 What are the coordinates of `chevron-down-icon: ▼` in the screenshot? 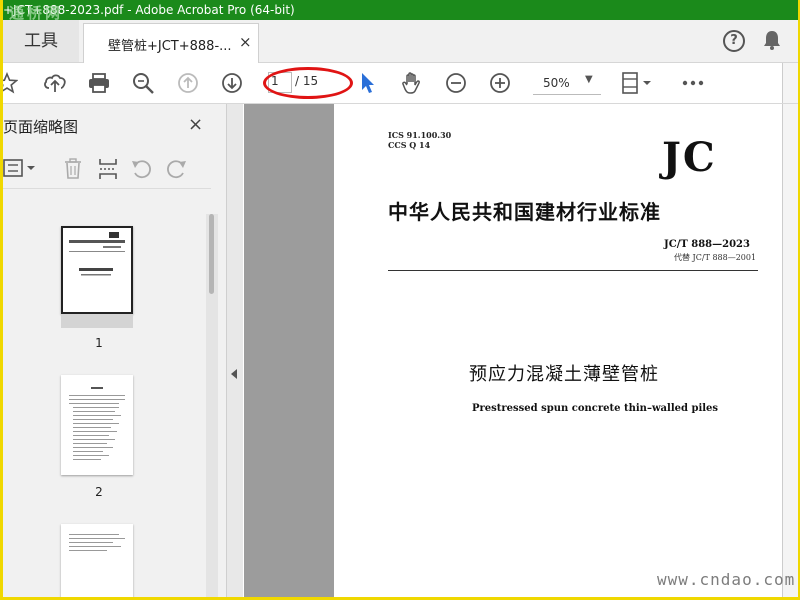 It's located at (589, 79).